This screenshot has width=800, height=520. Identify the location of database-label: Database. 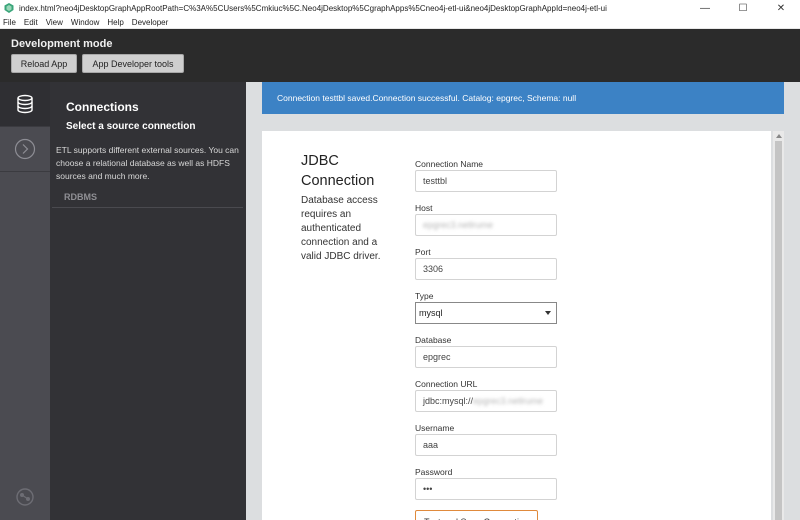
(433, 340).